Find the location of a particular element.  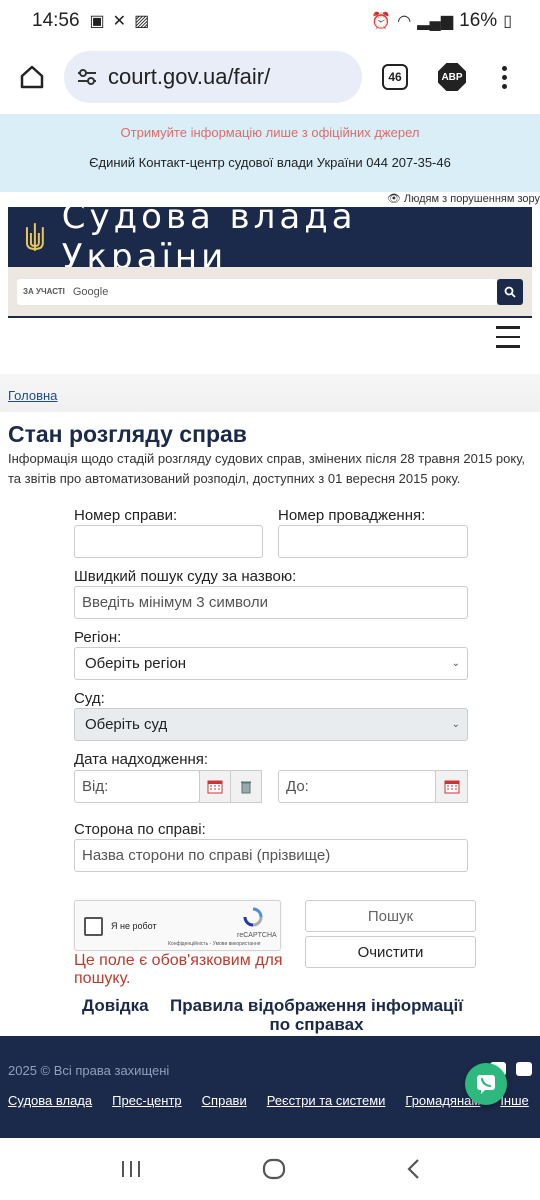

recaptcha-privacy-links: Конфіденційність - Умови використання is located at coordinates (214, 944).